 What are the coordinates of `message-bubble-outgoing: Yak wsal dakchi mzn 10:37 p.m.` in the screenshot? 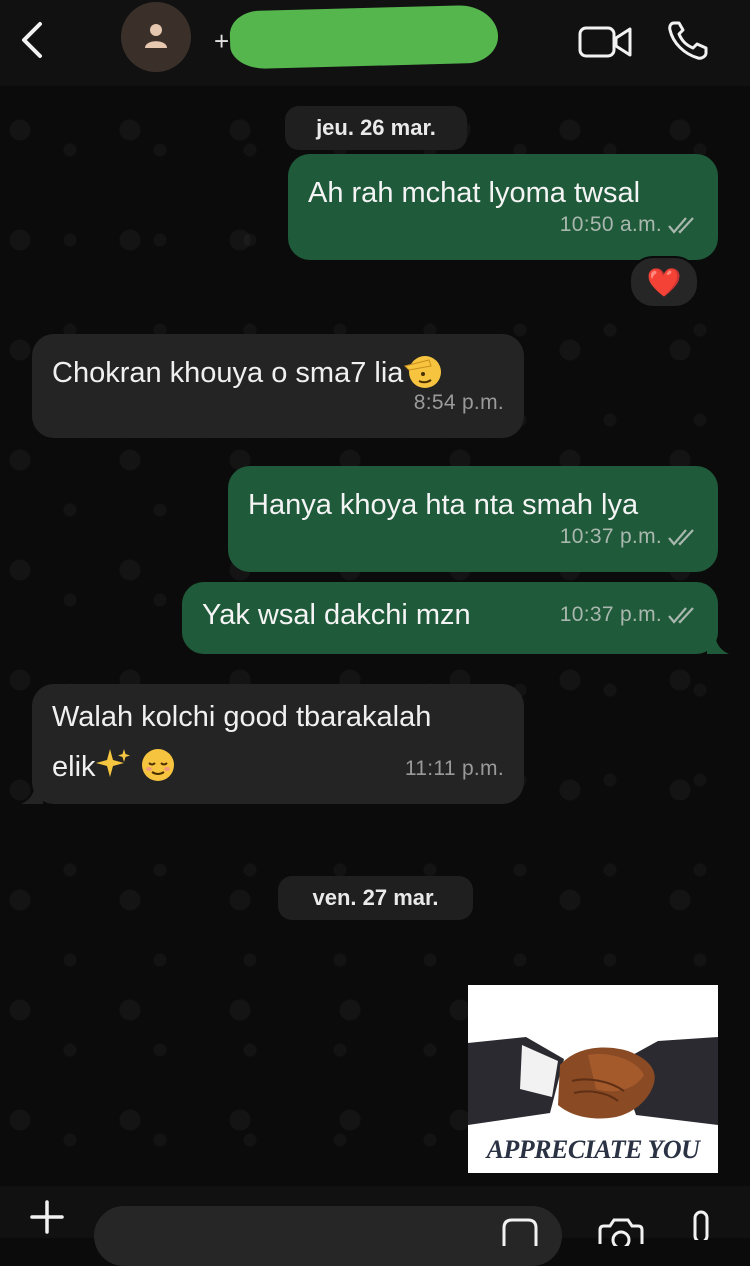 It's located at (455, 618).